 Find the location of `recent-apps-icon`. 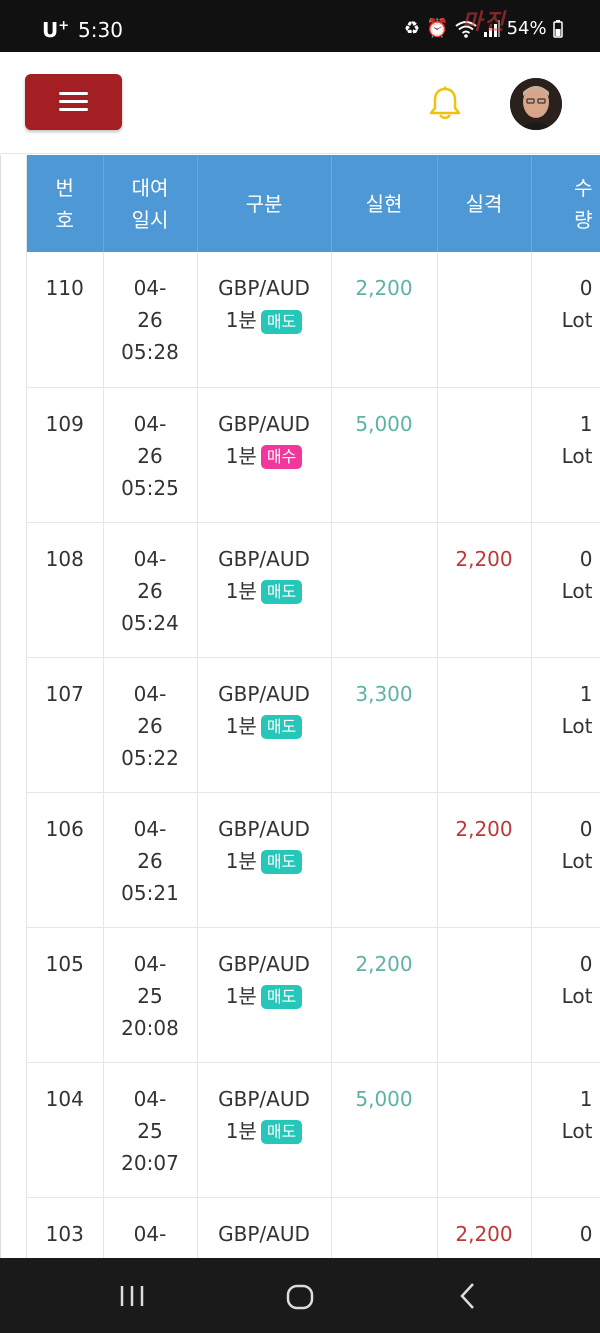

recent-apps-icon is located at coordinates (132, 1296).